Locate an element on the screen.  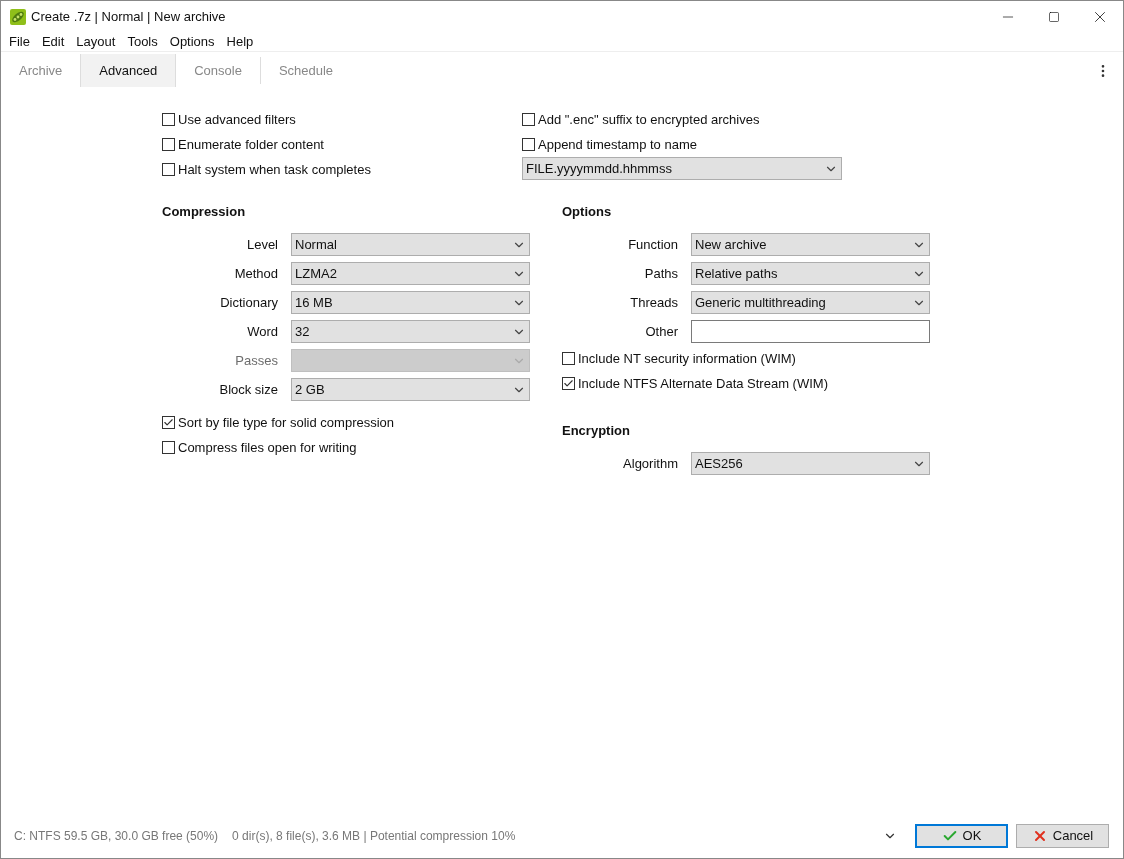
menu-item: Edit is located at coordinates (53, 41).